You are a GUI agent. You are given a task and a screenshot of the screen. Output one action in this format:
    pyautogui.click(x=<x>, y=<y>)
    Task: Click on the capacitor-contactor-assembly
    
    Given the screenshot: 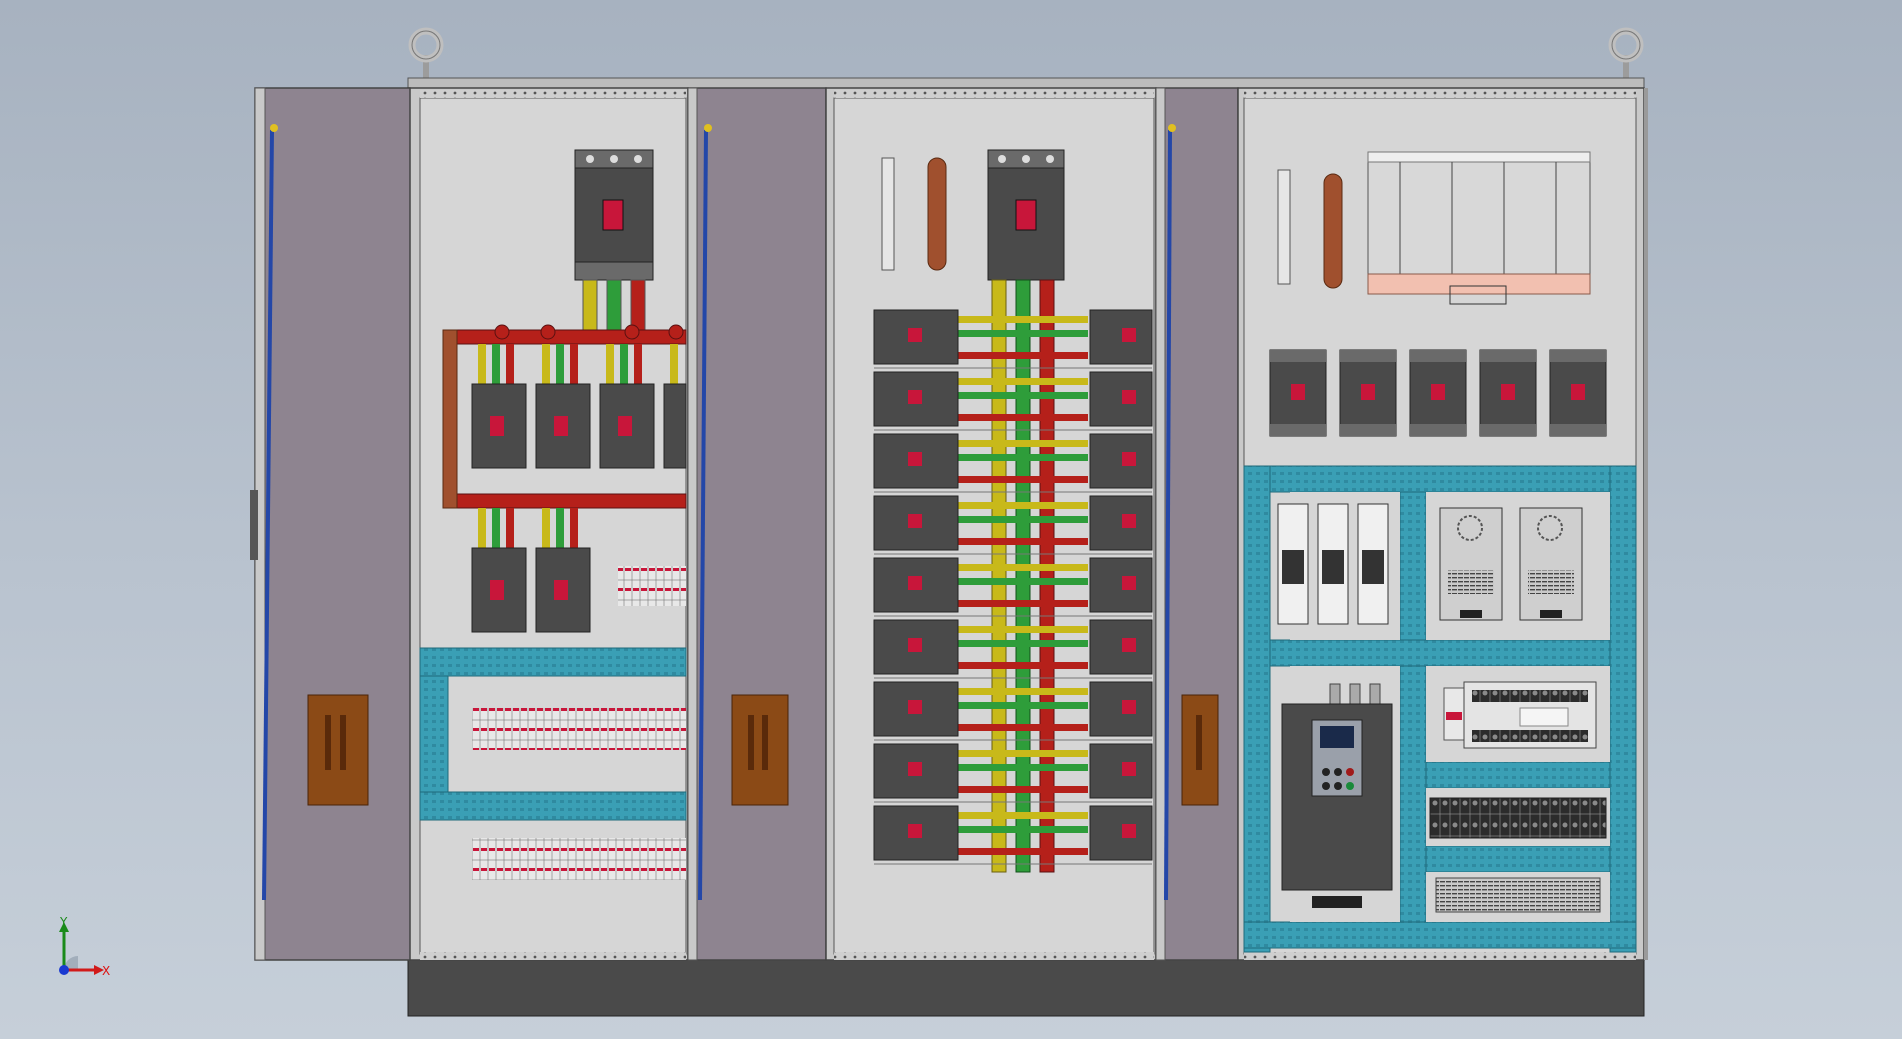 What is the action you would take?
    pyautogui.click(x=1479, y=228)
    